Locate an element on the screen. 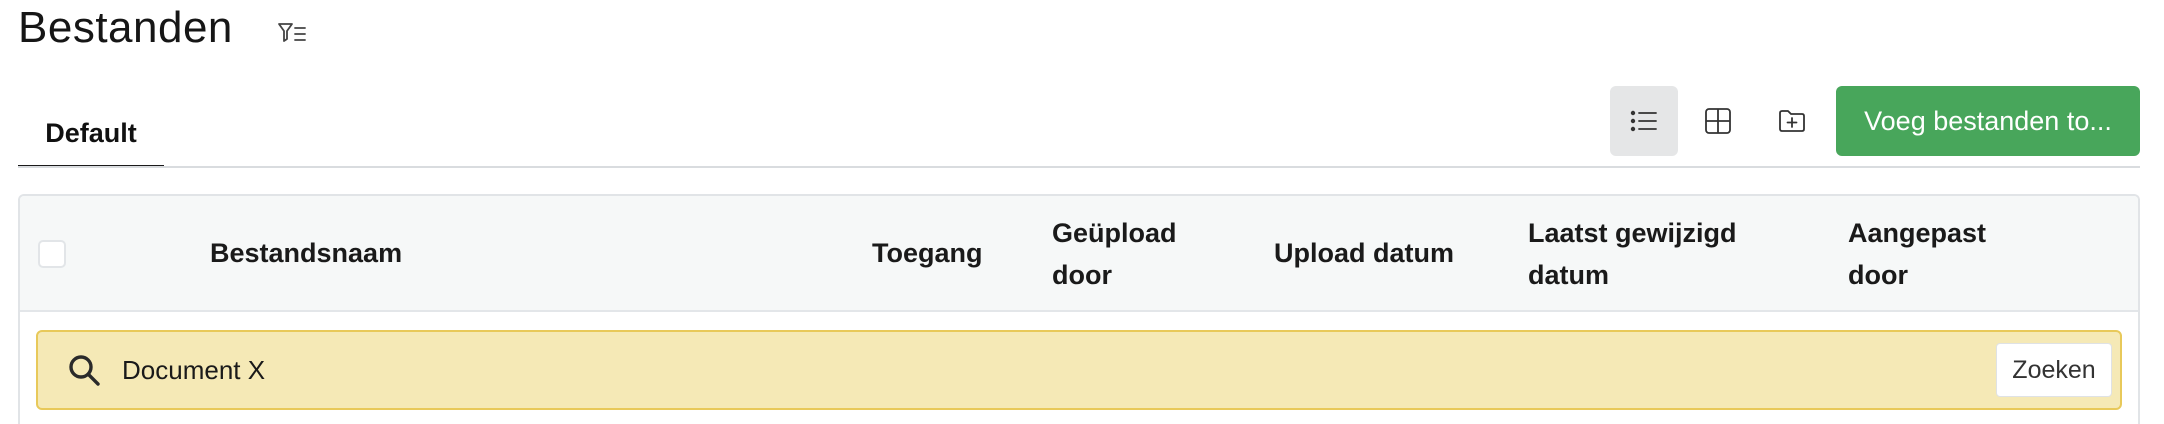 The image size is (2164, 424). list-view-icon is located at coordinates (1643, 121).